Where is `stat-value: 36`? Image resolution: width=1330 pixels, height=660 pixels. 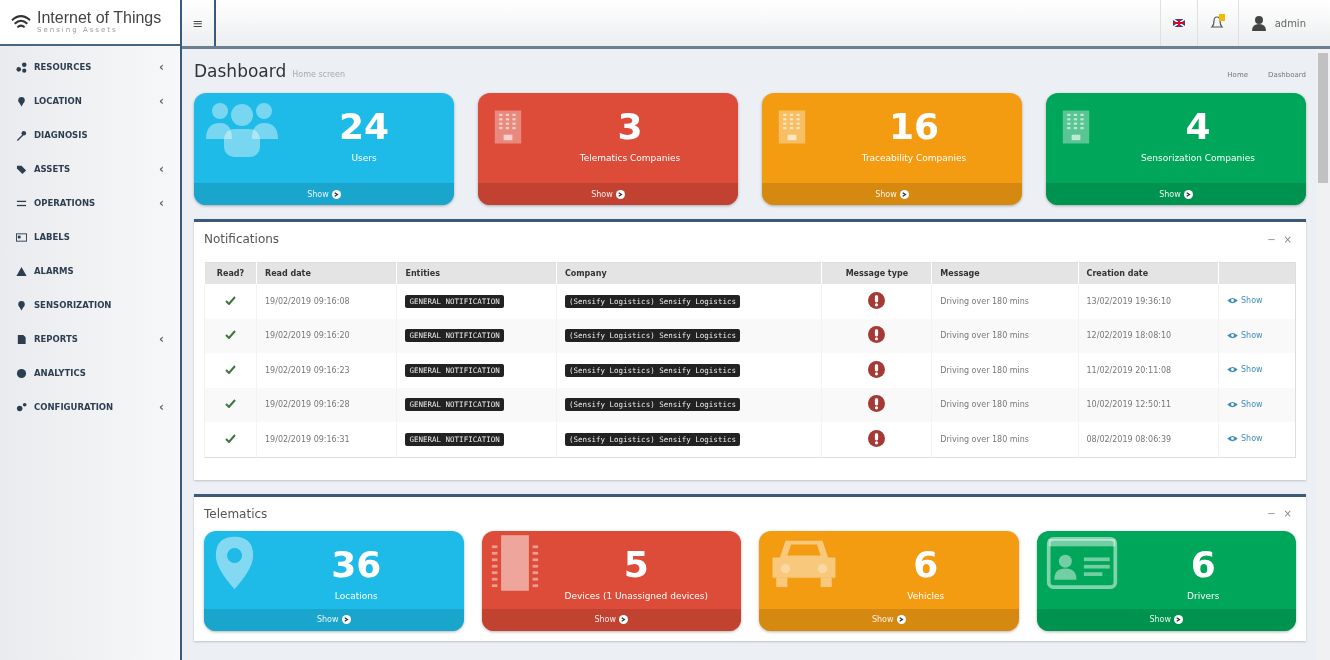
stat-value: 36 is located at coordinates (356, 564).